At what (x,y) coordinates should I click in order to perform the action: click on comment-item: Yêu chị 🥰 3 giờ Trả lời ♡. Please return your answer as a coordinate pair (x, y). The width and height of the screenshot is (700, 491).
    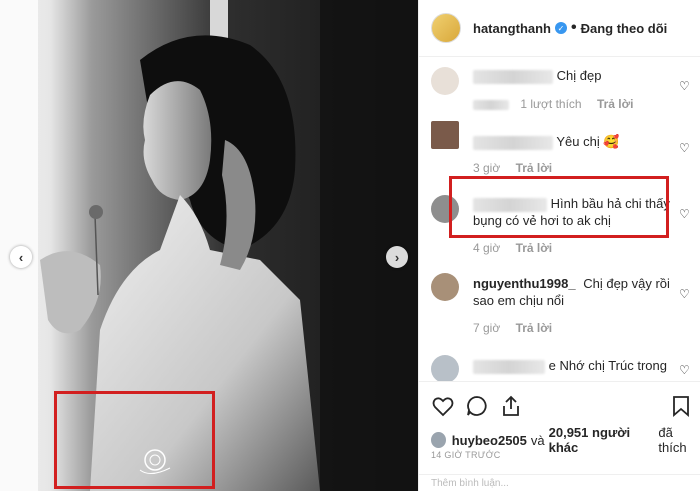
    Looking at the image, I should click on (561, 147).